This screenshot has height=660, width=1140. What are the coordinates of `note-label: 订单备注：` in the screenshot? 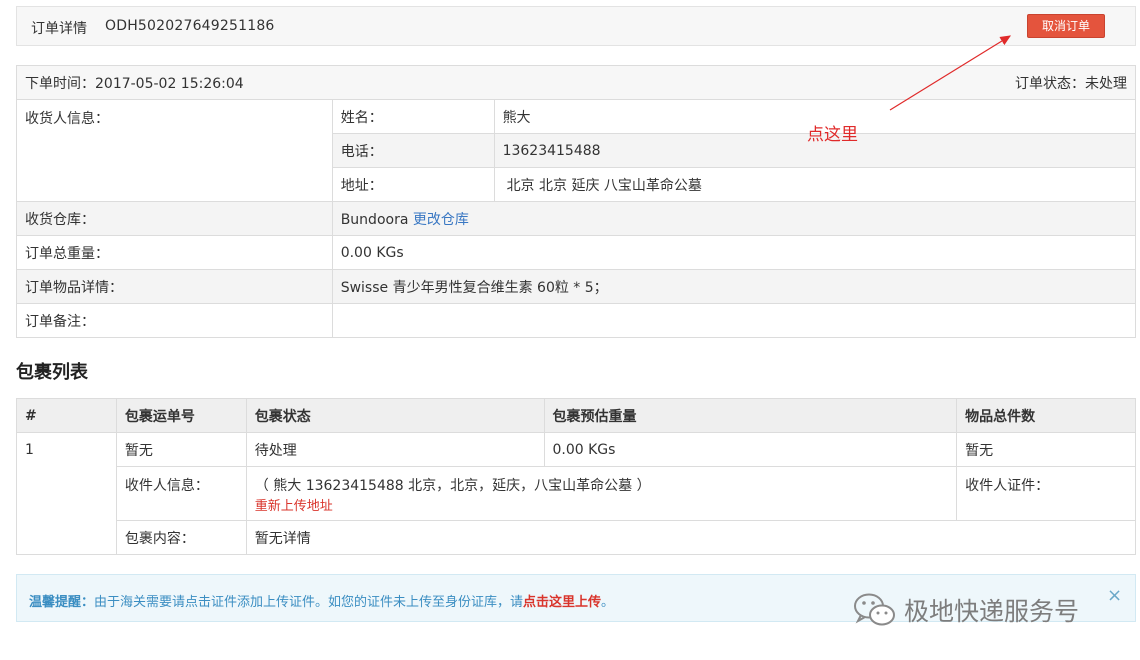 It's located at (174, 320).